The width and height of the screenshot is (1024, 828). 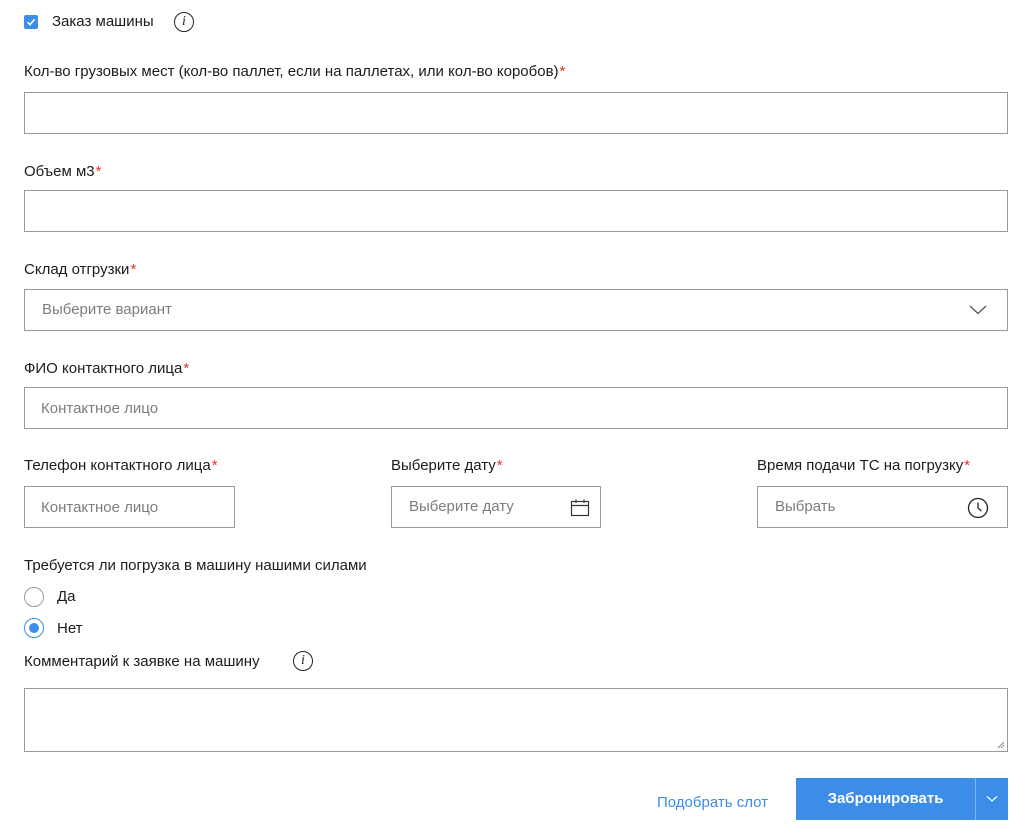 What do you see at coordinates (70, 629) in the screenshot?
I see `radio-no-label: Нет` at bounding box center [70, 629].